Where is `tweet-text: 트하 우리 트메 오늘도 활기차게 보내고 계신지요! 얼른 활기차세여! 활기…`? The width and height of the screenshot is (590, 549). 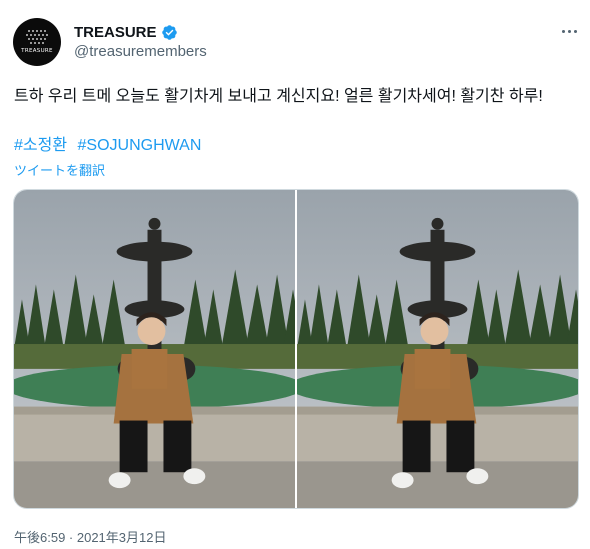 tweet-text: 트하 우리 트메 오늘도 활기차게 보내고 계신지요! 얼른 활기차세여! 활기… is located at coordinates (278, 96).